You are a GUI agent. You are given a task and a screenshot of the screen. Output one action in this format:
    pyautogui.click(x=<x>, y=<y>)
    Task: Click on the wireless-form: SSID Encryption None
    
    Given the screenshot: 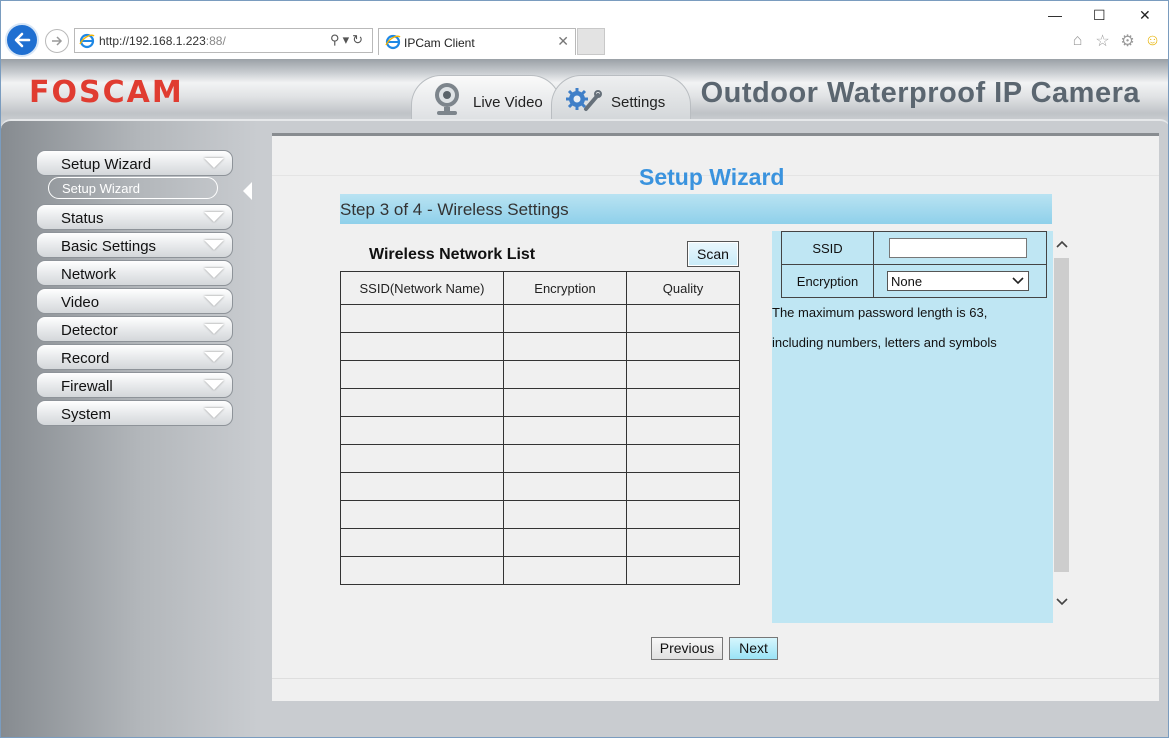 What is the action you would take?
    pyautogui.click(x=914, y=264)
    